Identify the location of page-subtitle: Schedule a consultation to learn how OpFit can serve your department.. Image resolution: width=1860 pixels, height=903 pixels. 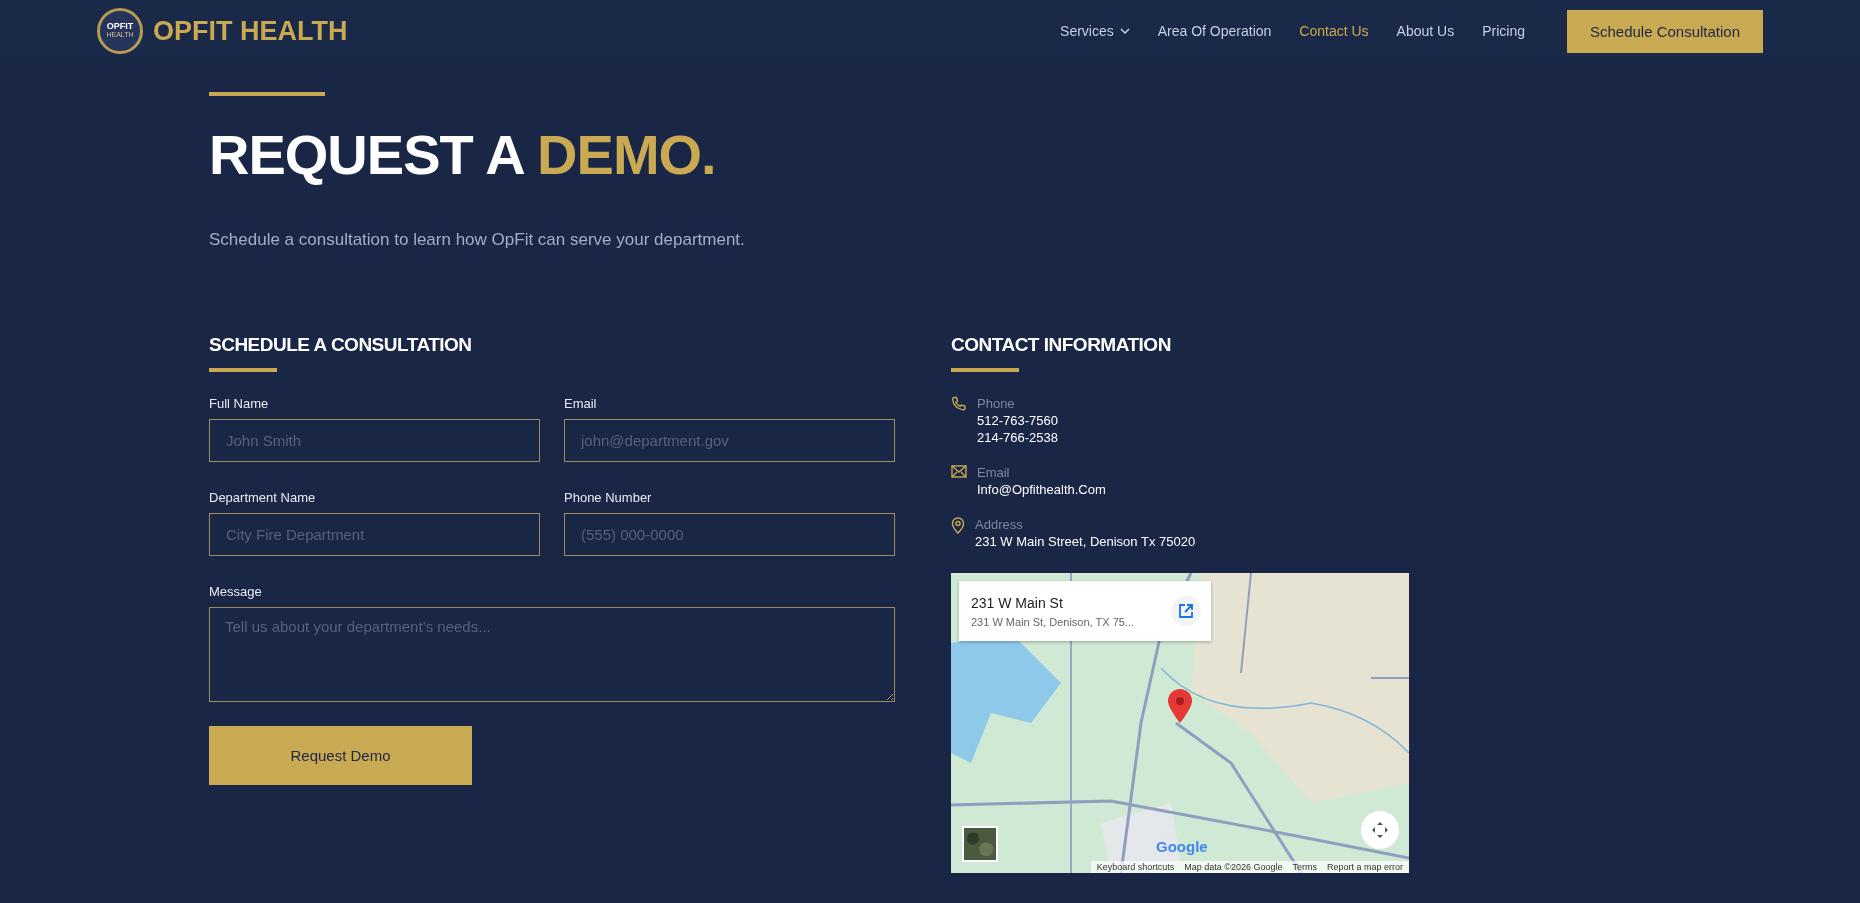
(477, 240).